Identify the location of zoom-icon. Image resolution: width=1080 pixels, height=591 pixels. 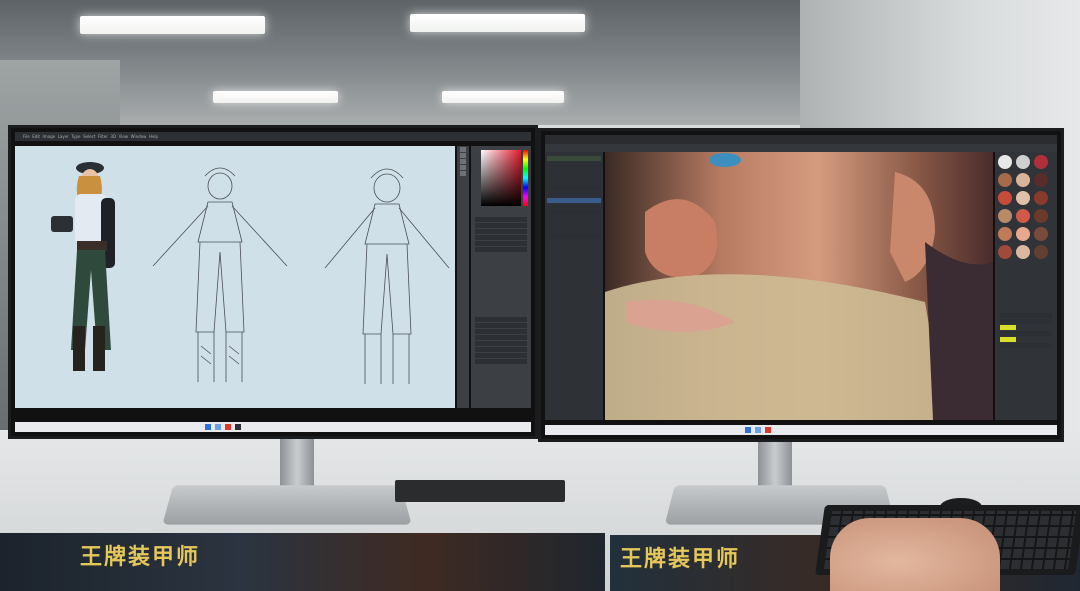
(463, 167).